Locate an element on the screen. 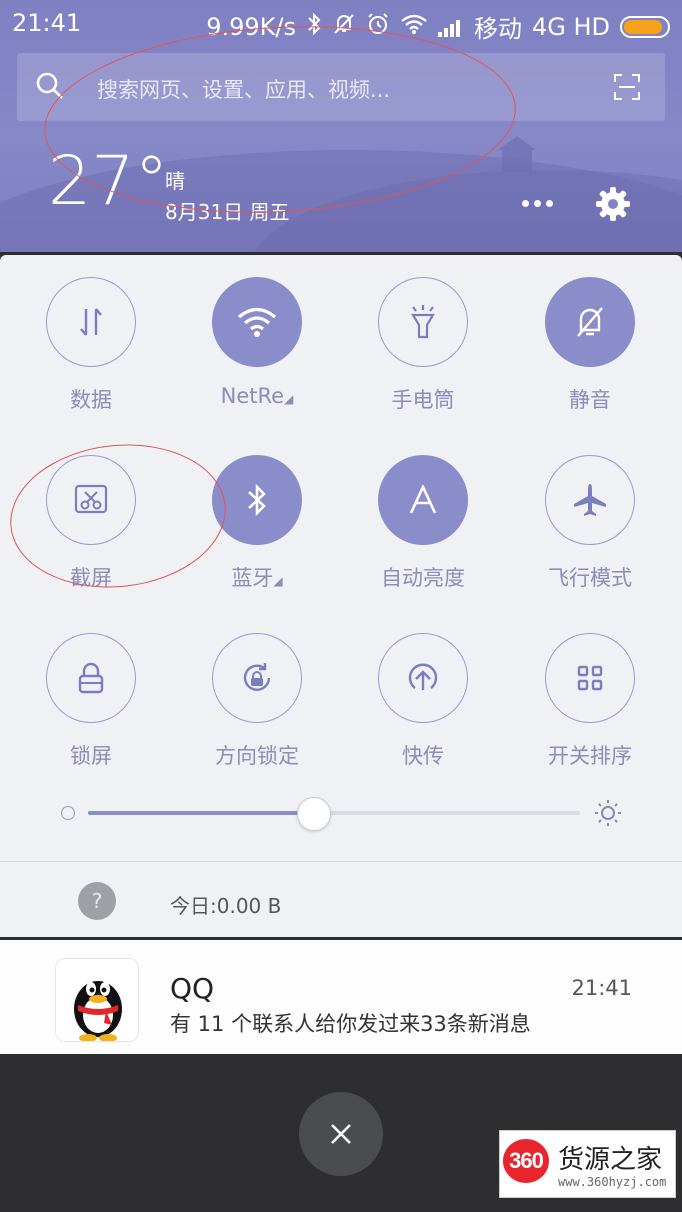  brightness-slider is located at coordinates (343, 815).